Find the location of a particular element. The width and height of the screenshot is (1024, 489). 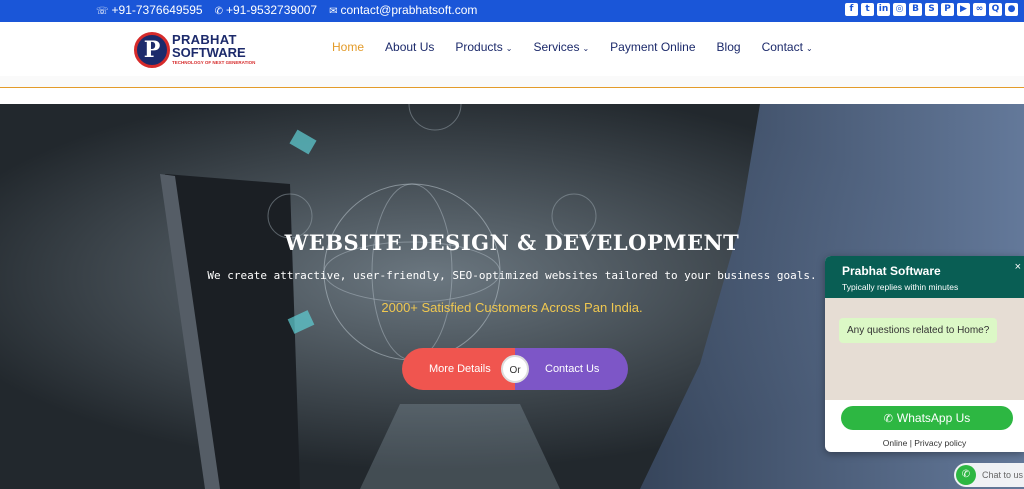

nav-item-label: Home is located at coordinates (348, 47).